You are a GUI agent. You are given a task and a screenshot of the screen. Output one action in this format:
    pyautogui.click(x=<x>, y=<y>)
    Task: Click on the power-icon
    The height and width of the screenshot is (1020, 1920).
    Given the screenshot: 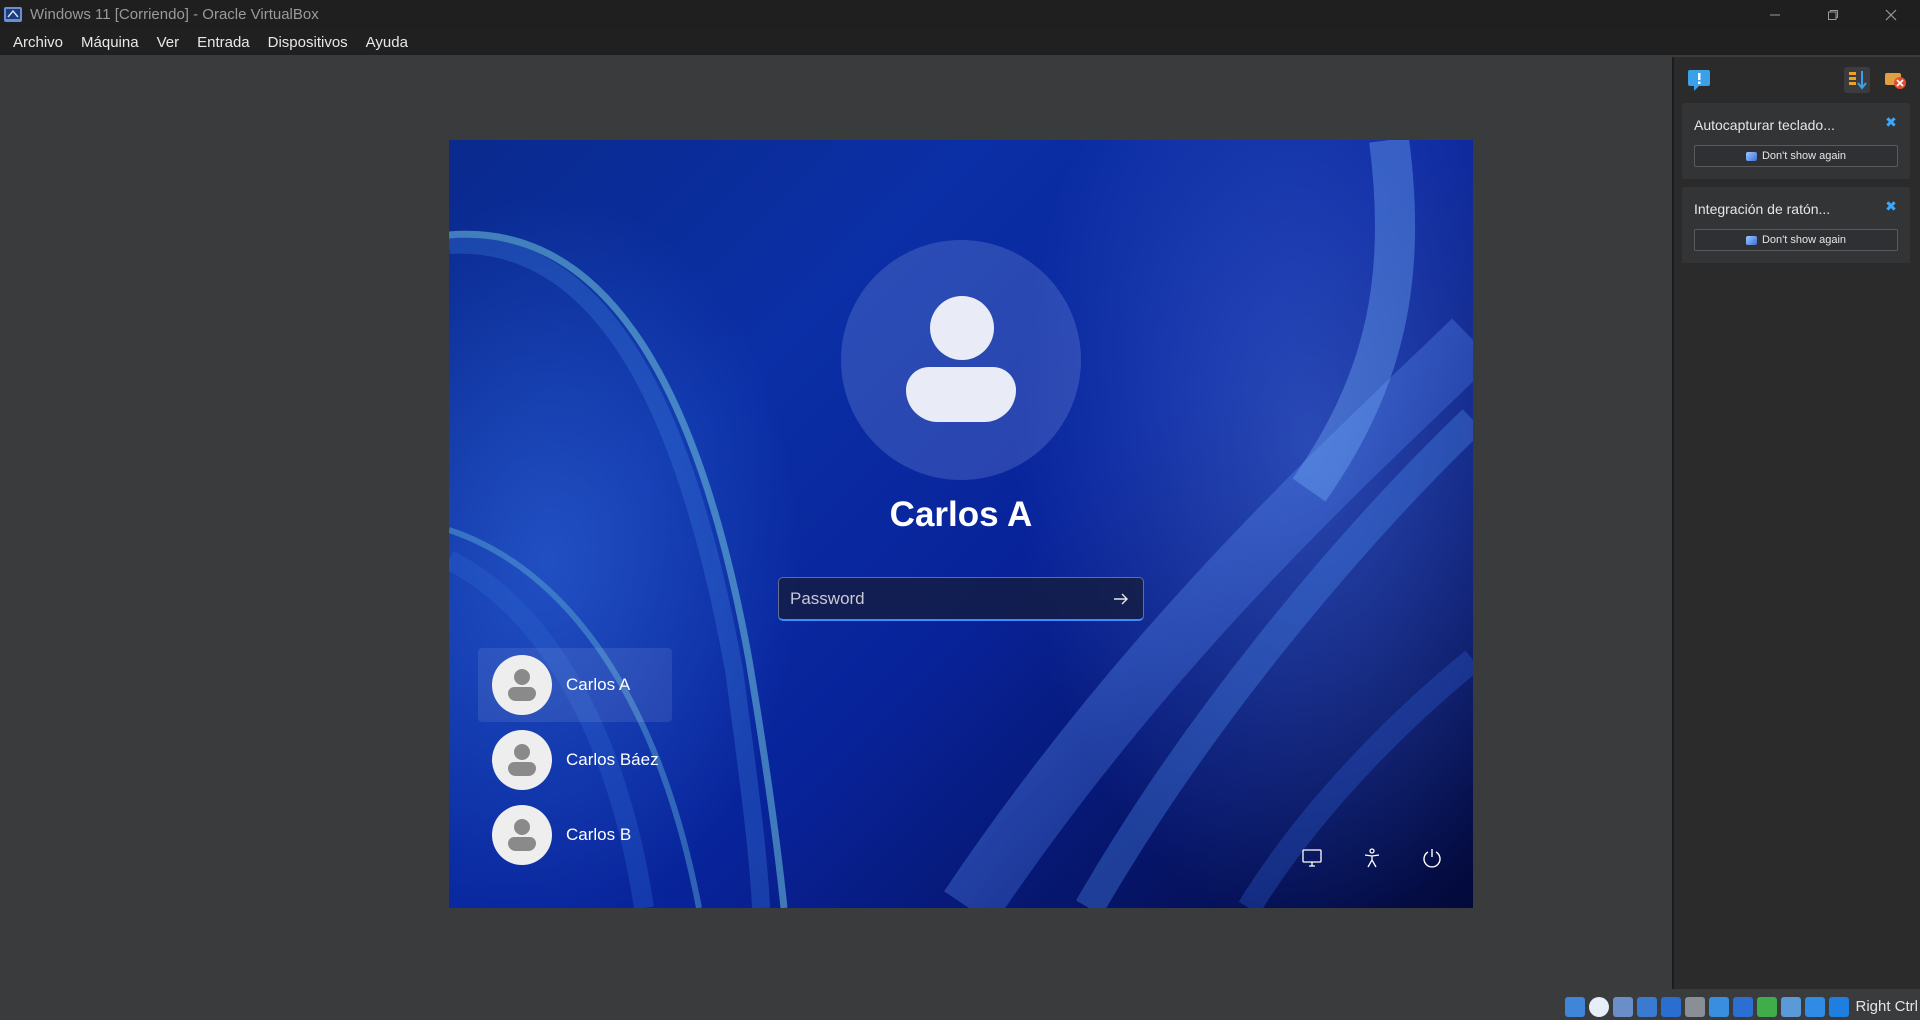 What is the action you would take?
    pyautogui.click(x=1432, y=858)
    